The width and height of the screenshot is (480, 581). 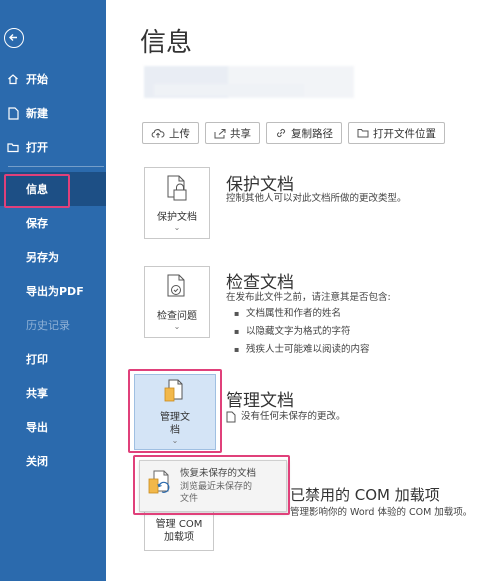 I want to click on inspect-document-button: 检查问题 ⌄, so click(x=177, y=302).